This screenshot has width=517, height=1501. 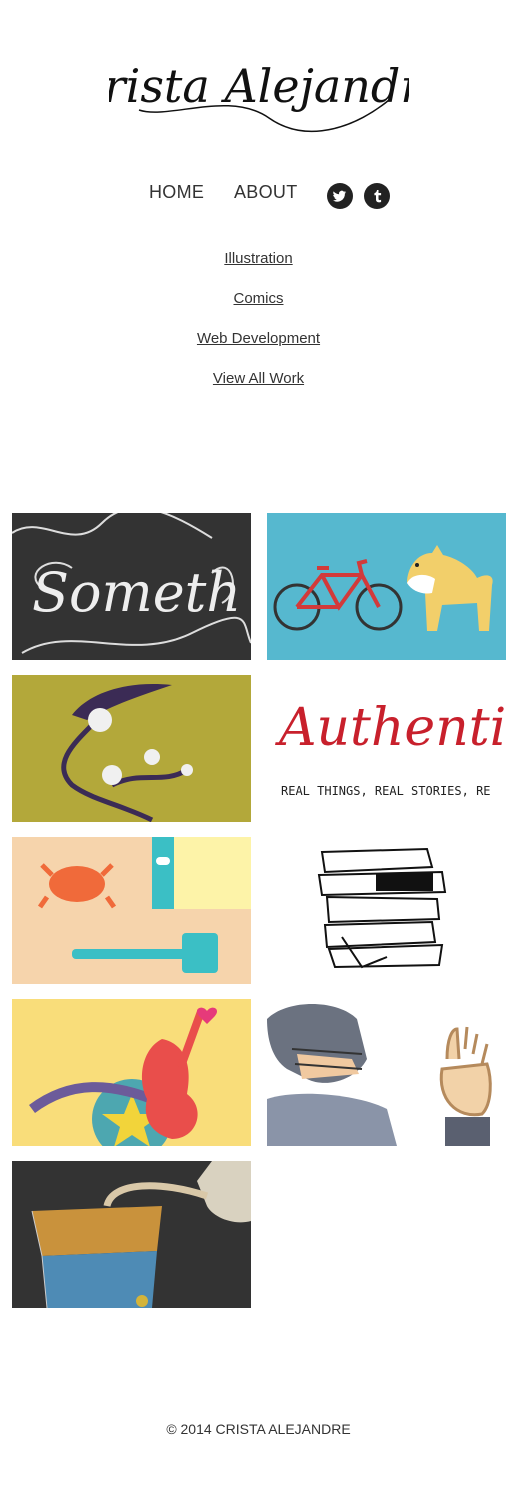 What do you see at coordinates (386, 791) in the screenshot?
I see `svg-text: REAL THINGS, REAL STORIES, RE` at bounding box center [386, 791].